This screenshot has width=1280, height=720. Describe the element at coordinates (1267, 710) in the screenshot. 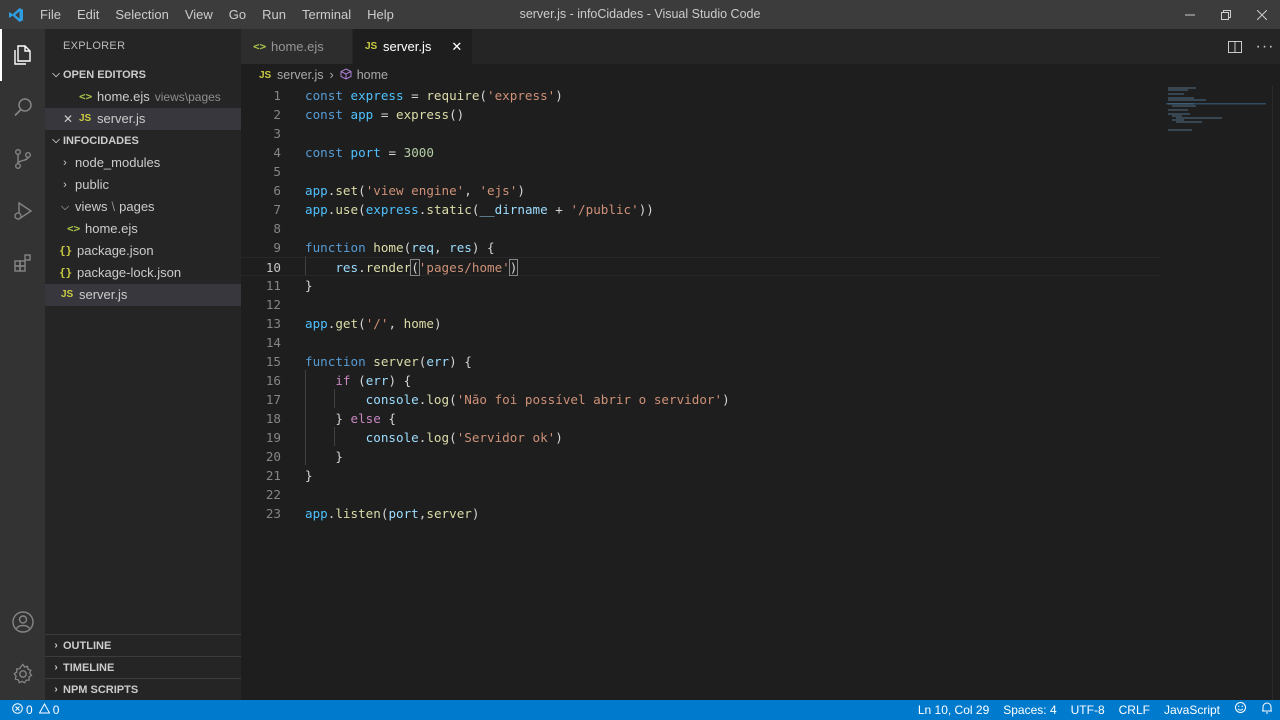

I see `notifications-bell-icon` at that location.